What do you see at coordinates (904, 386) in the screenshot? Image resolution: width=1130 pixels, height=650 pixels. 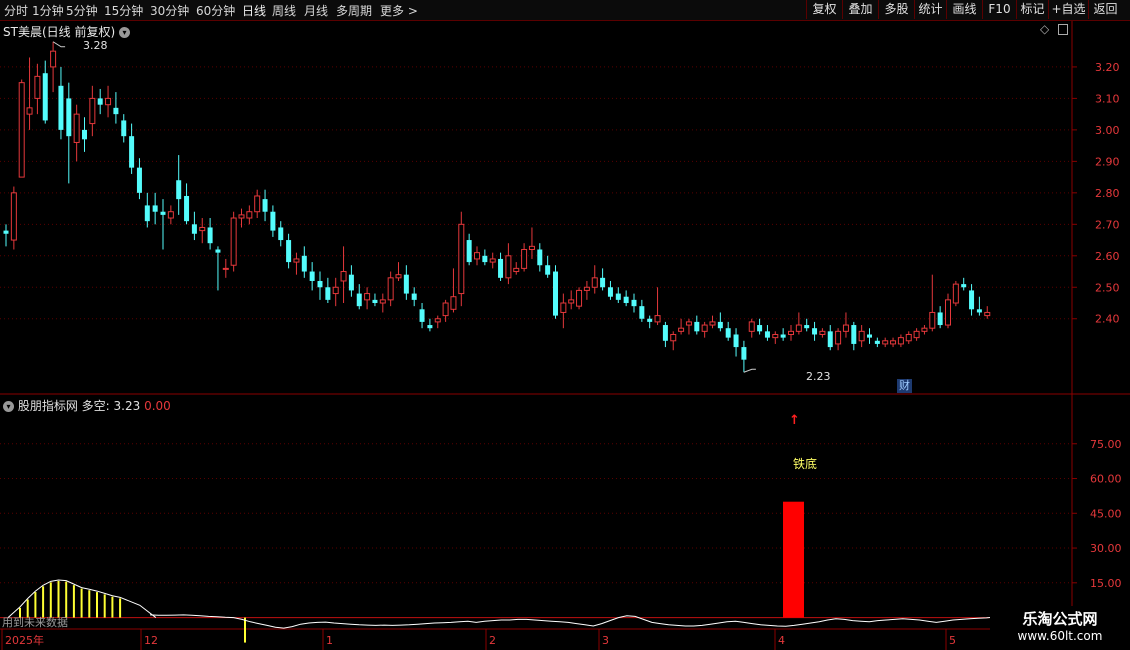 I see `finance-badge: 财` at bounding box center [904, 386].